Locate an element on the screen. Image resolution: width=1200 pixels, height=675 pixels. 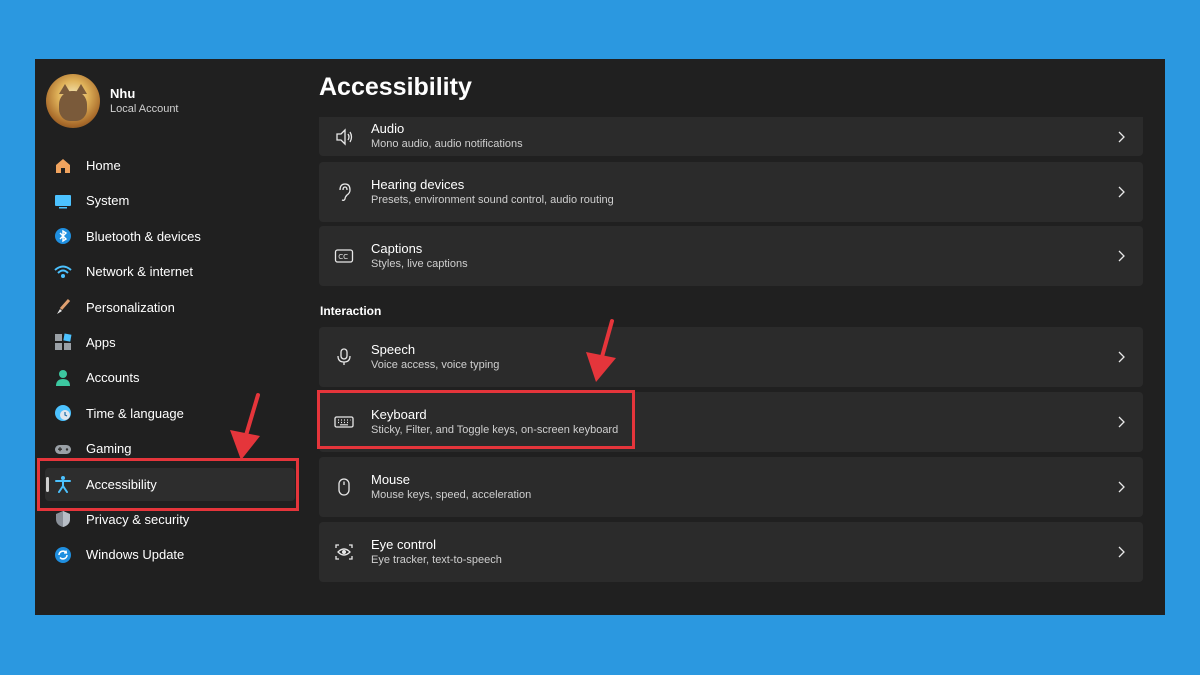
setting-card-audio: Audio Mono audio, audio notifications is located at coordinates (731, 136).